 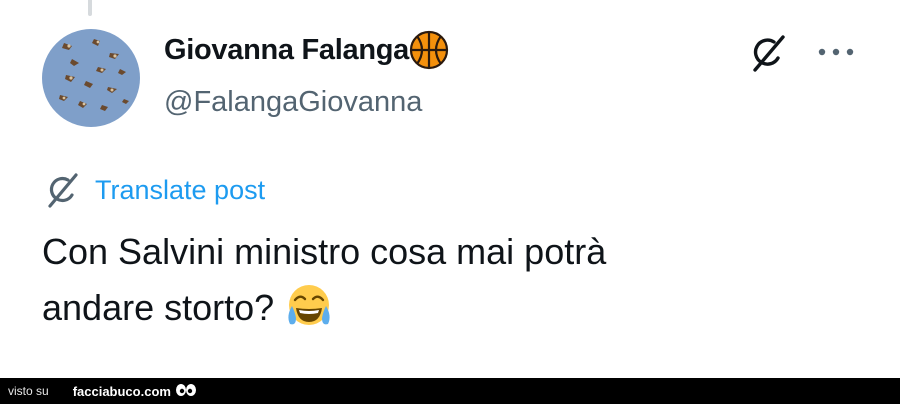 What do you see at coordinates (180, 189) in the screenshot?
I see `translate-post-label: Translate post` at bounding box center [180, 189].